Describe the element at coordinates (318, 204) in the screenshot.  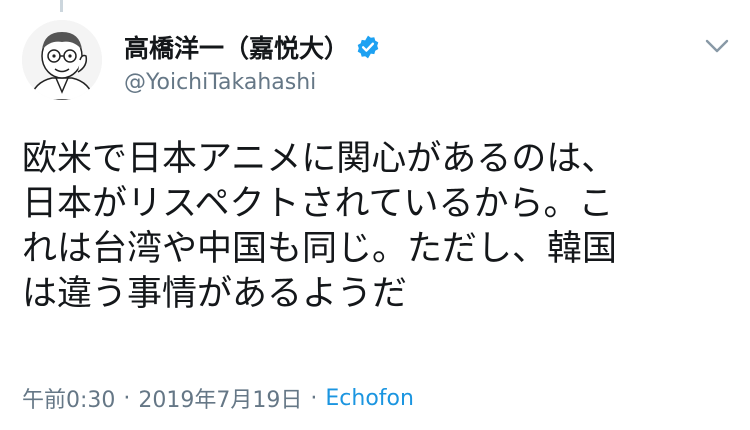
I see `tweet-text-line: 日本がリスペクトされているから。こ` at that location.